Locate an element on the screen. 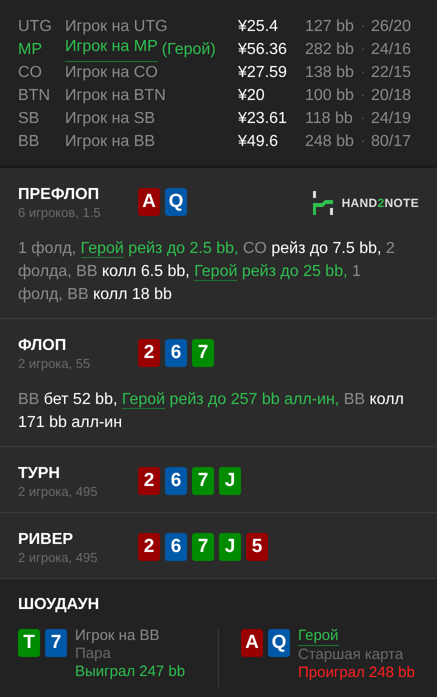 The image size is (437, 697). stack-bb: 118 bb is located at coordinates (329, 118).